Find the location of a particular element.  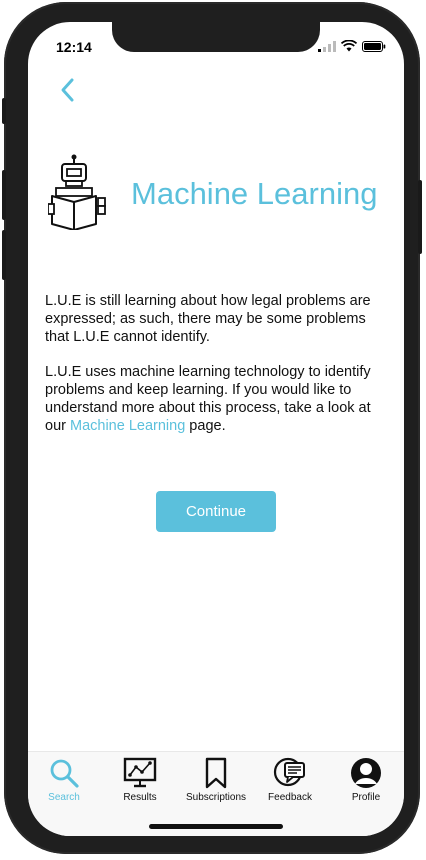

details-text-end: page. is located at coordinates (205, 426).